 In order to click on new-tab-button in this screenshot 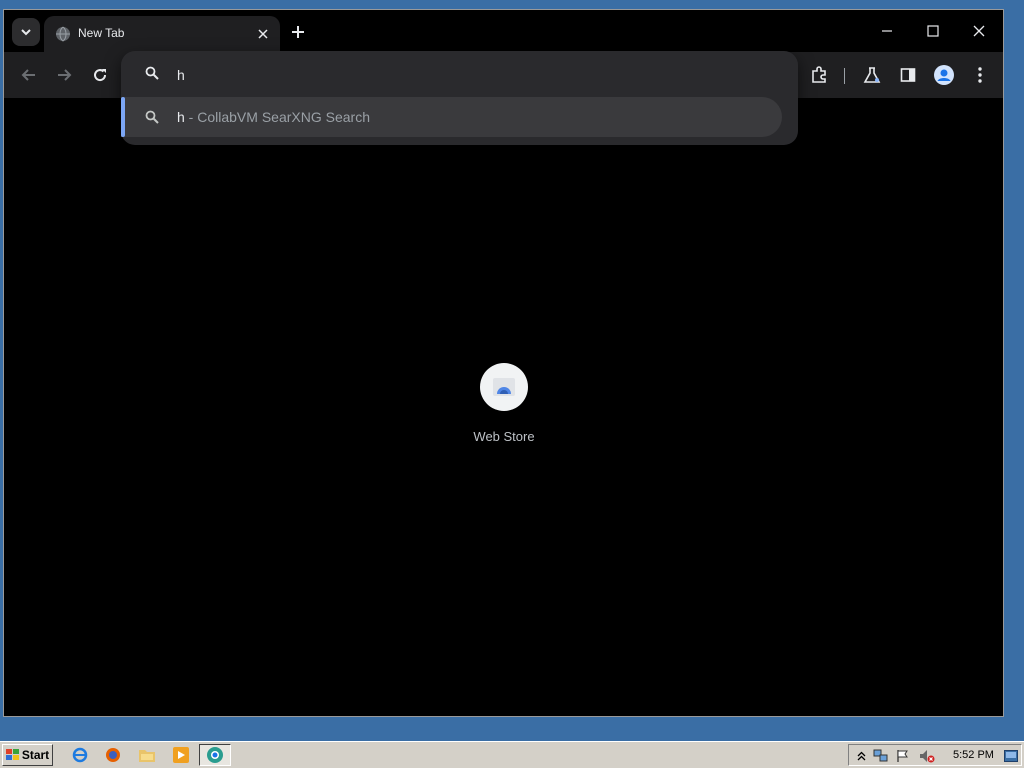, I will do `click(298, 32)`.